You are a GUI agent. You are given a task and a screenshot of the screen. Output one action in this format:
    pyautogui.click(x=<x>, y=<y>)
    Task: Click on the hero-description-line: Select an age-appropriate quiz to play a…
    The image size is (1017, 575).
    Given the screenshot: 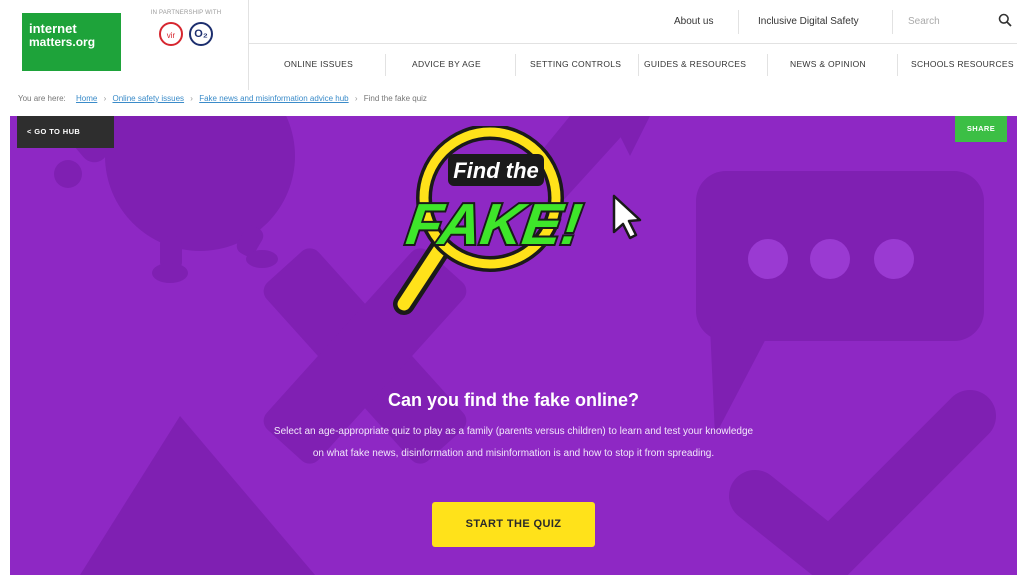 What is the action you would take?
    pyautogui.click(x=513, y=431)
    